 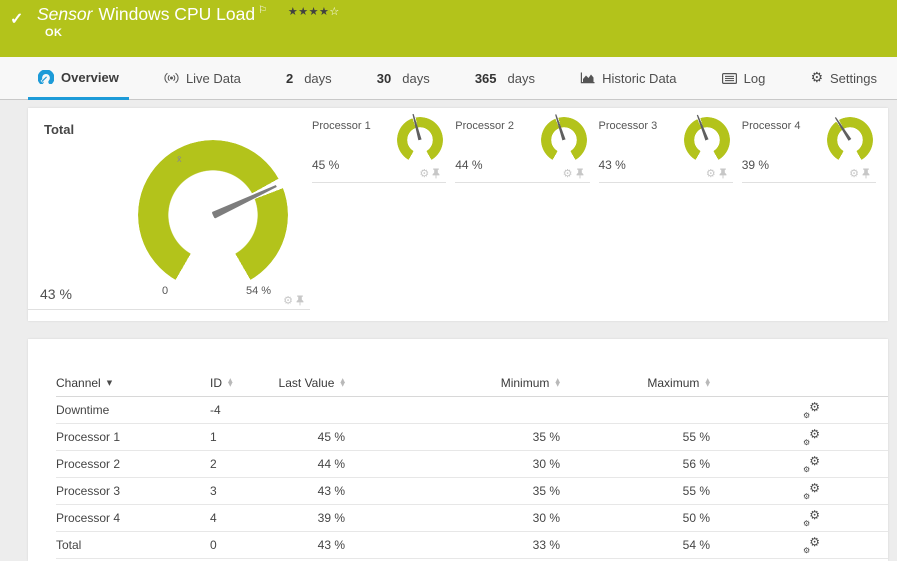 What do you see at coordinates (696, 518) in the screenshot?
I see `maximum-value: 50 %` at bounding box center [696, 518].